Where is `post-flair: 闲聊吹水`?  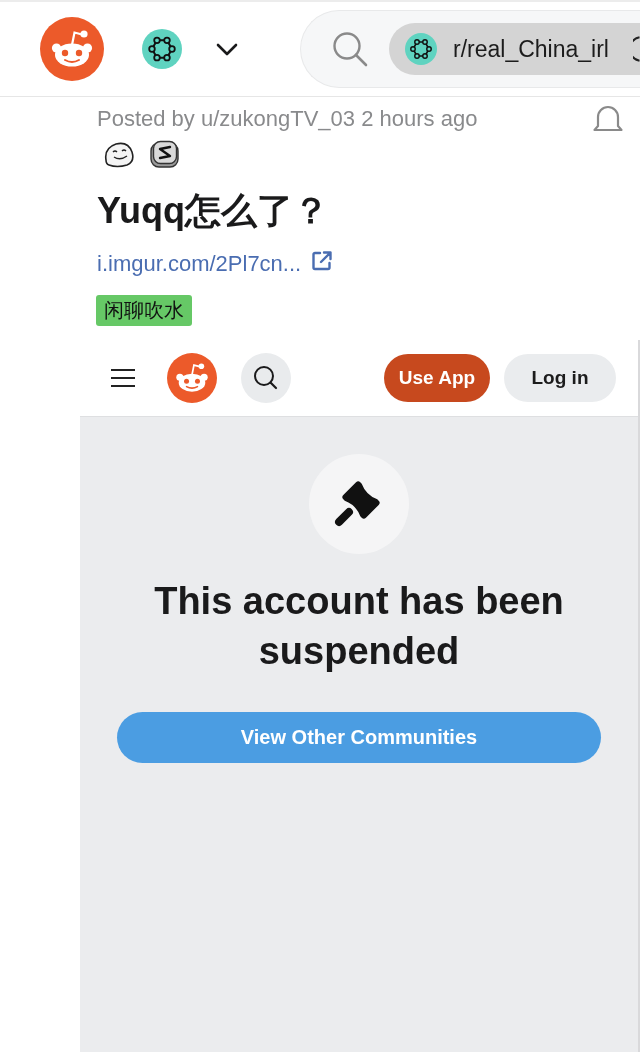 post-flair: 闲聊吹水 is located at coordinates (144, 310).